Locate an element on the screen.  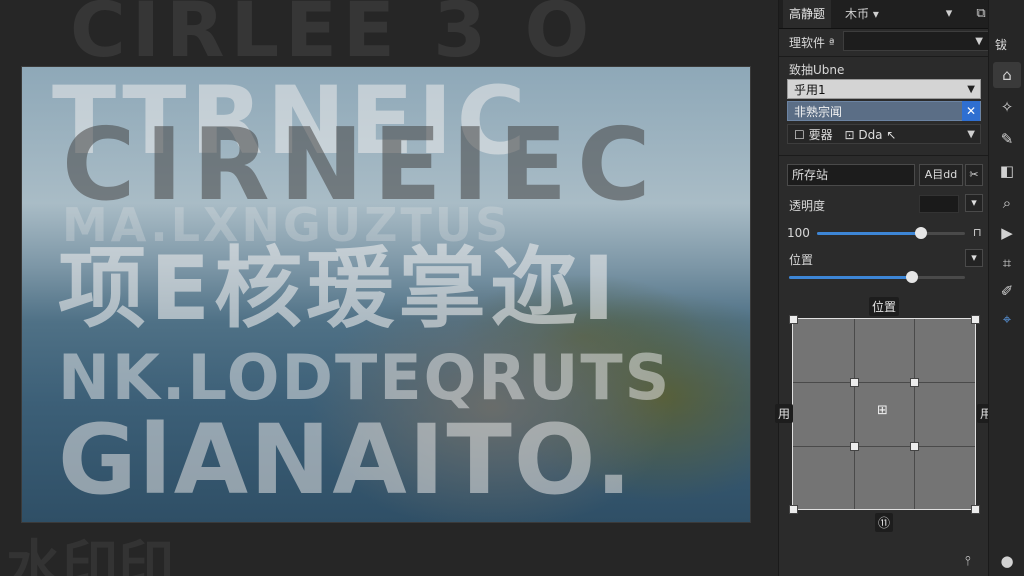
checkbox-icon: ☐ is located at coordinates (799, 135).